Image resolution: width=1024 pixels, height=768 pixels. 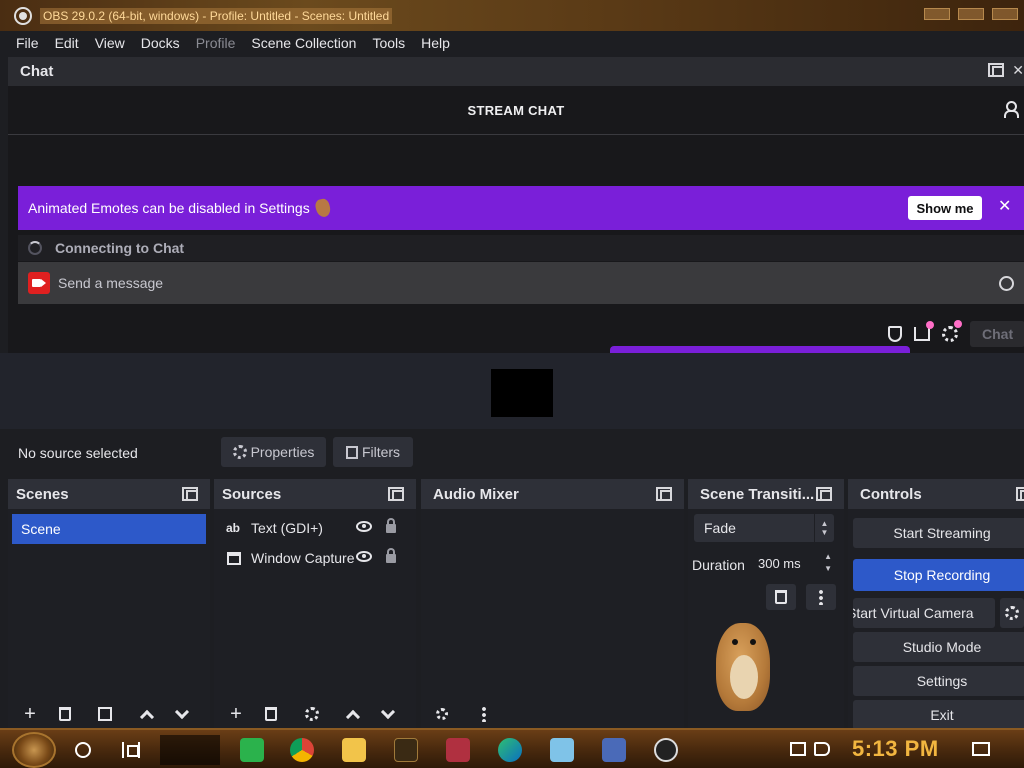 I want to click on move-source-down-icon, so click(x=388, y=714).